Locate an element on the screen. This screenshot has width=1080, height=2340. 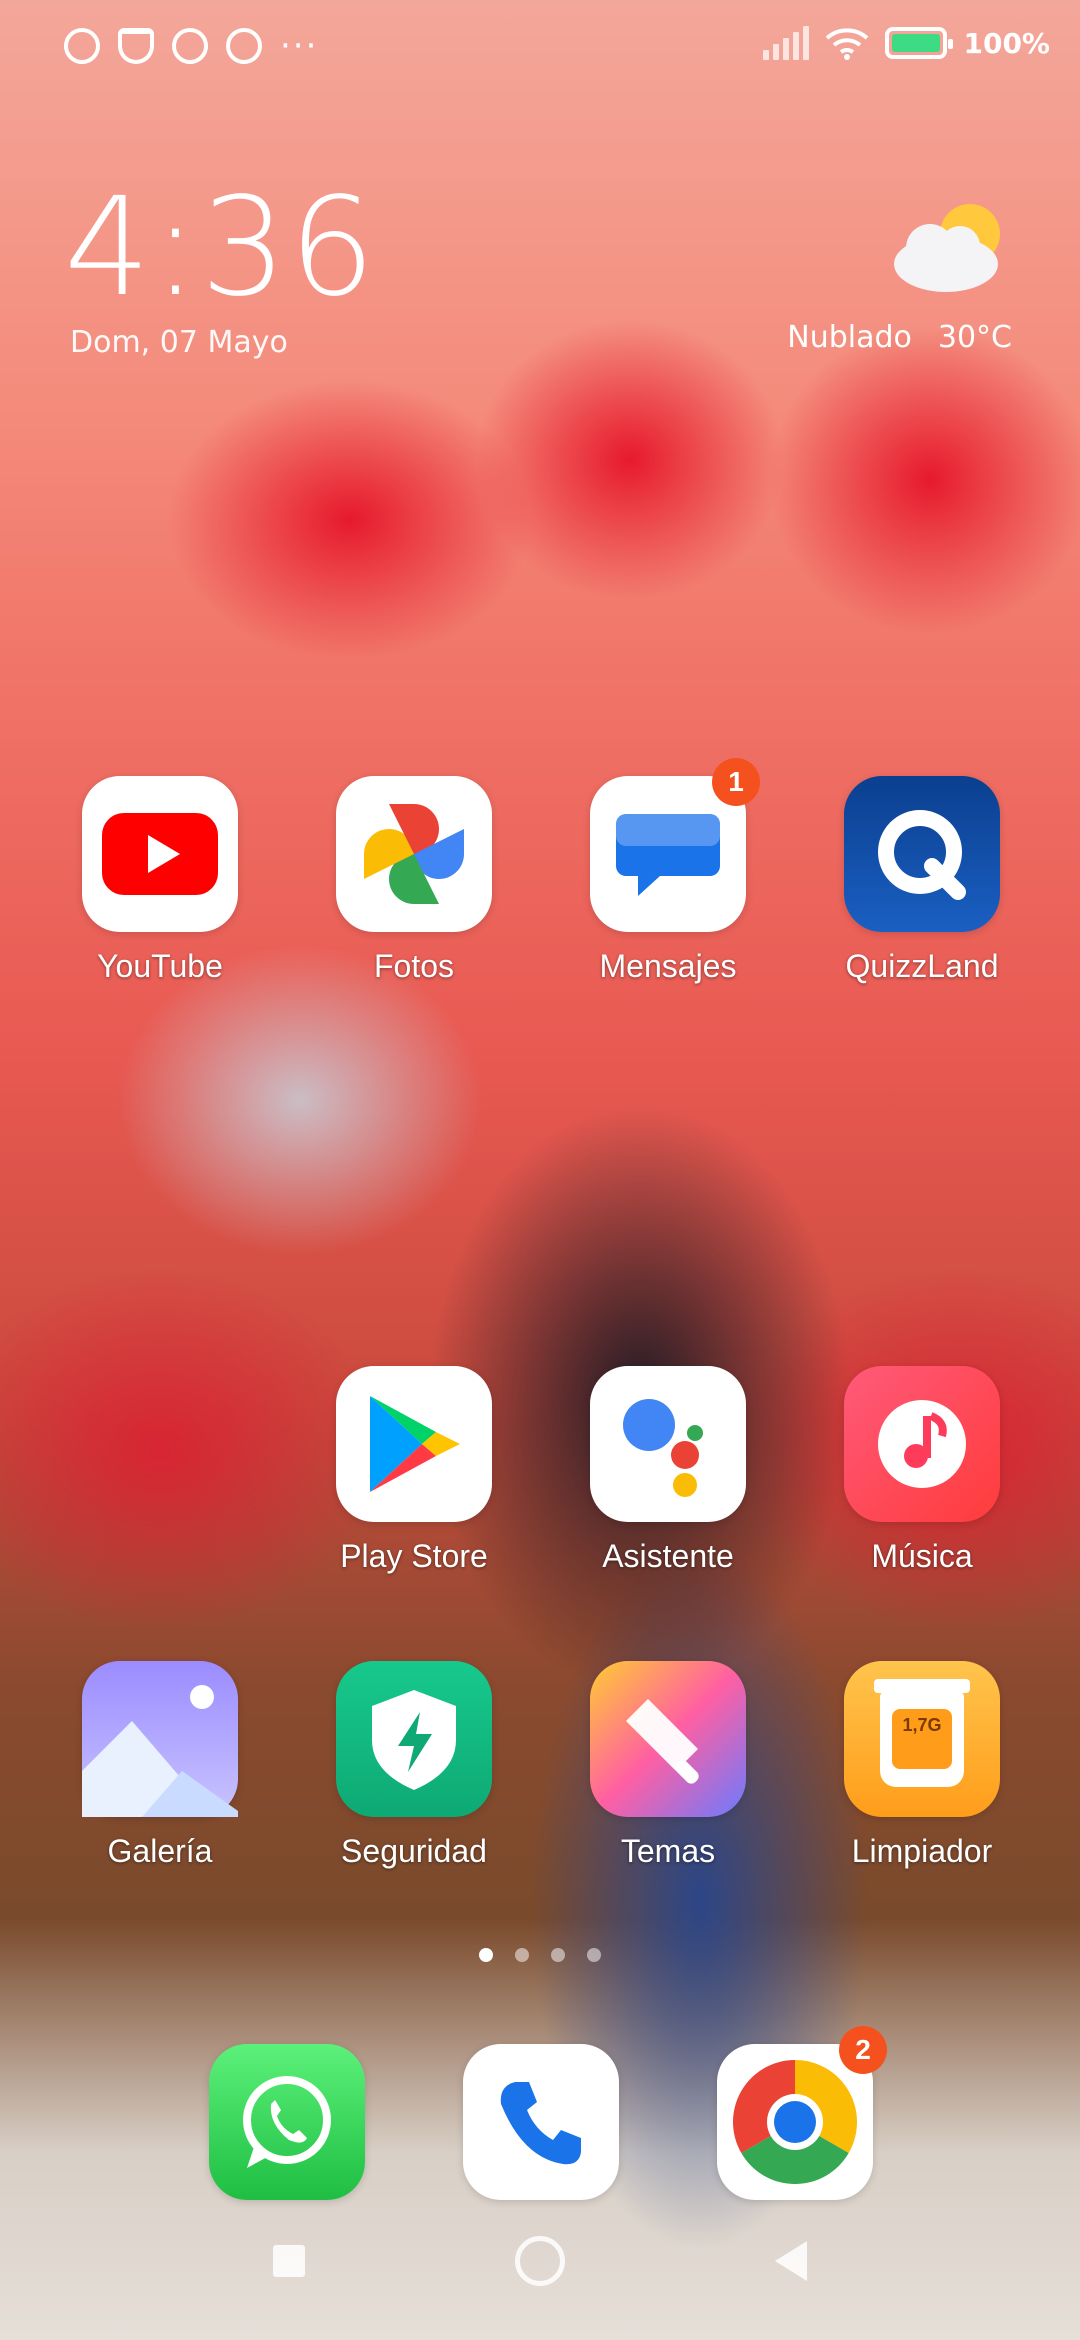
wifi-icon is located at coordinates (847, 44).